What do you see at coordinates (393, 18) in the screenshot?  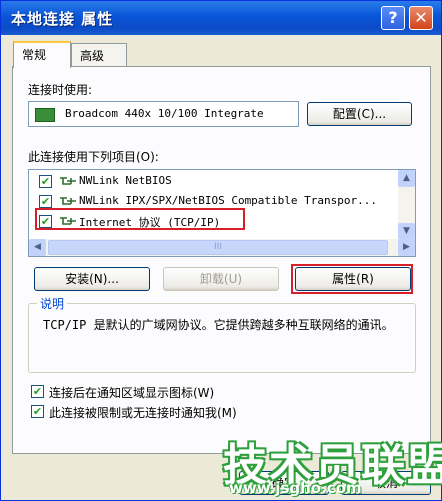 I see `help-button: ?` at bounding box center [393, 18].